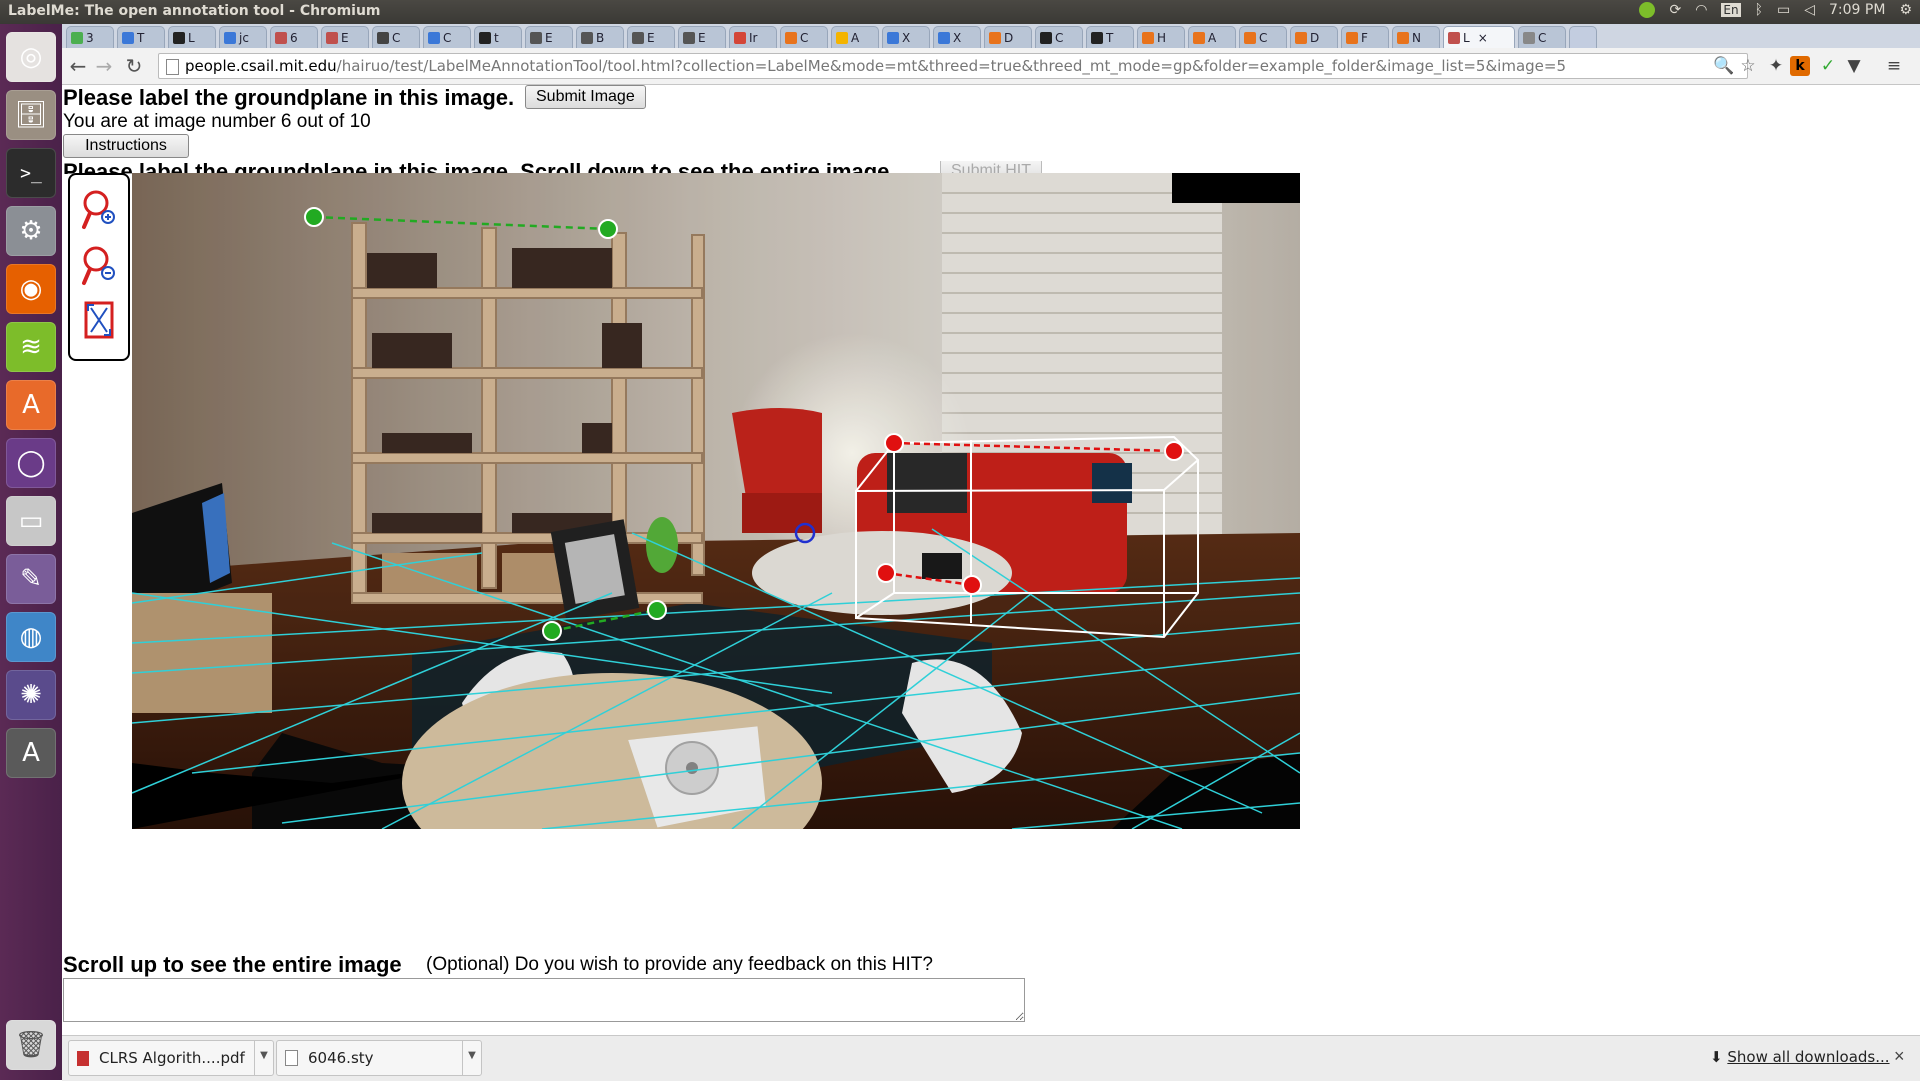 This screenshot has height=1081, width=1920. What do you see at coordinates (31, 521) in the screenshot?
I see `disk-icon: ▭` at bounding box center [31, 521].